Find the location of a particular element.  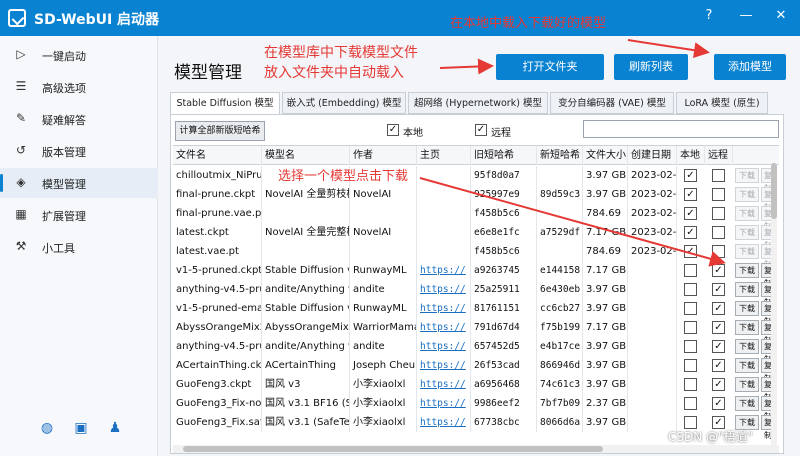

table-row: latest.vae.ptf458b5c6784.692023-02-✓下载复制 is located at coordinates (476, 255).